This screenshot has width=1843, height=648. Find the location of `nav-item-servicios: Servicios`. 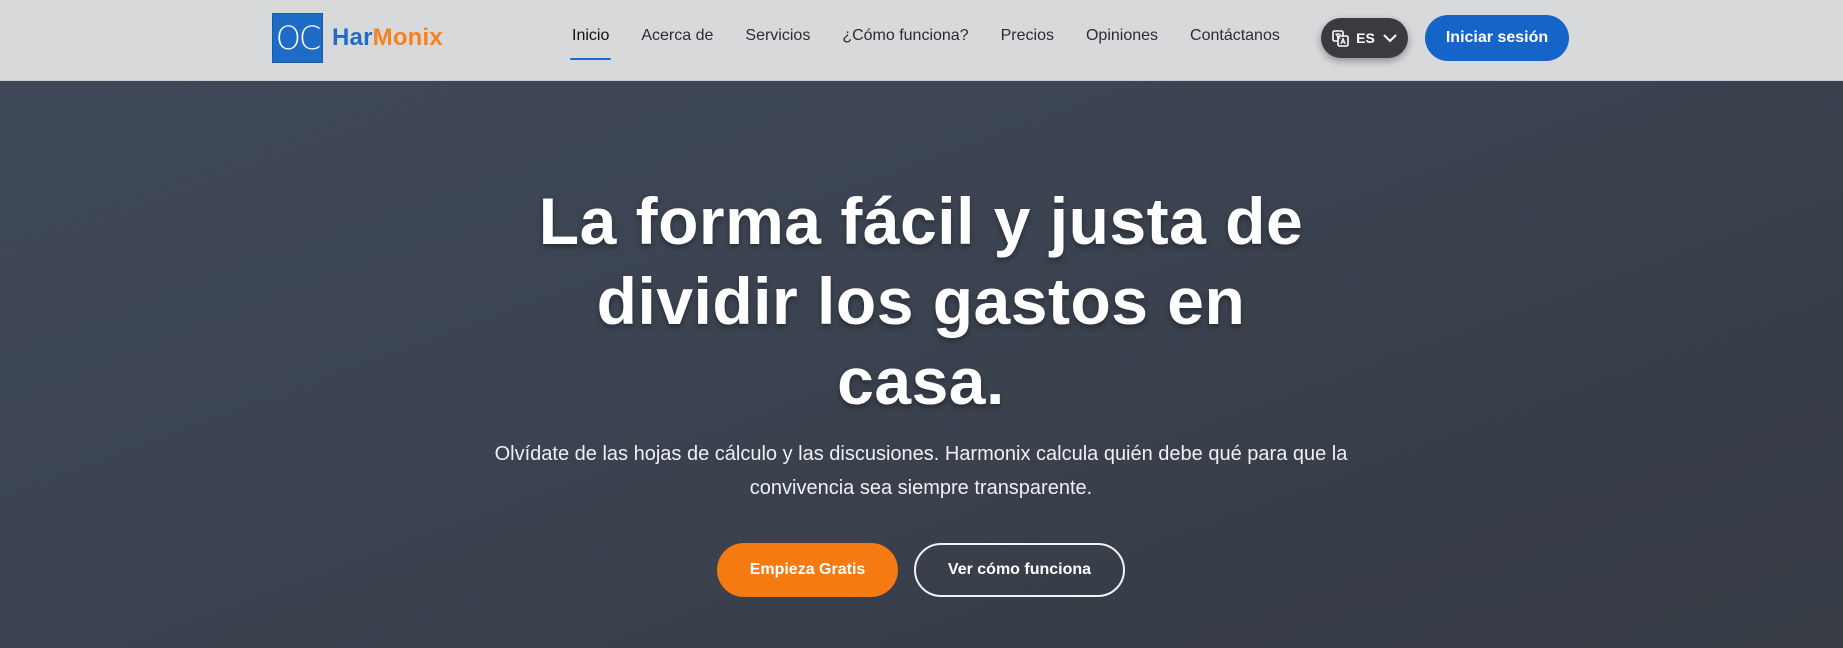

nav-item-servicios: Servicios is located at coordinates (777, 36).